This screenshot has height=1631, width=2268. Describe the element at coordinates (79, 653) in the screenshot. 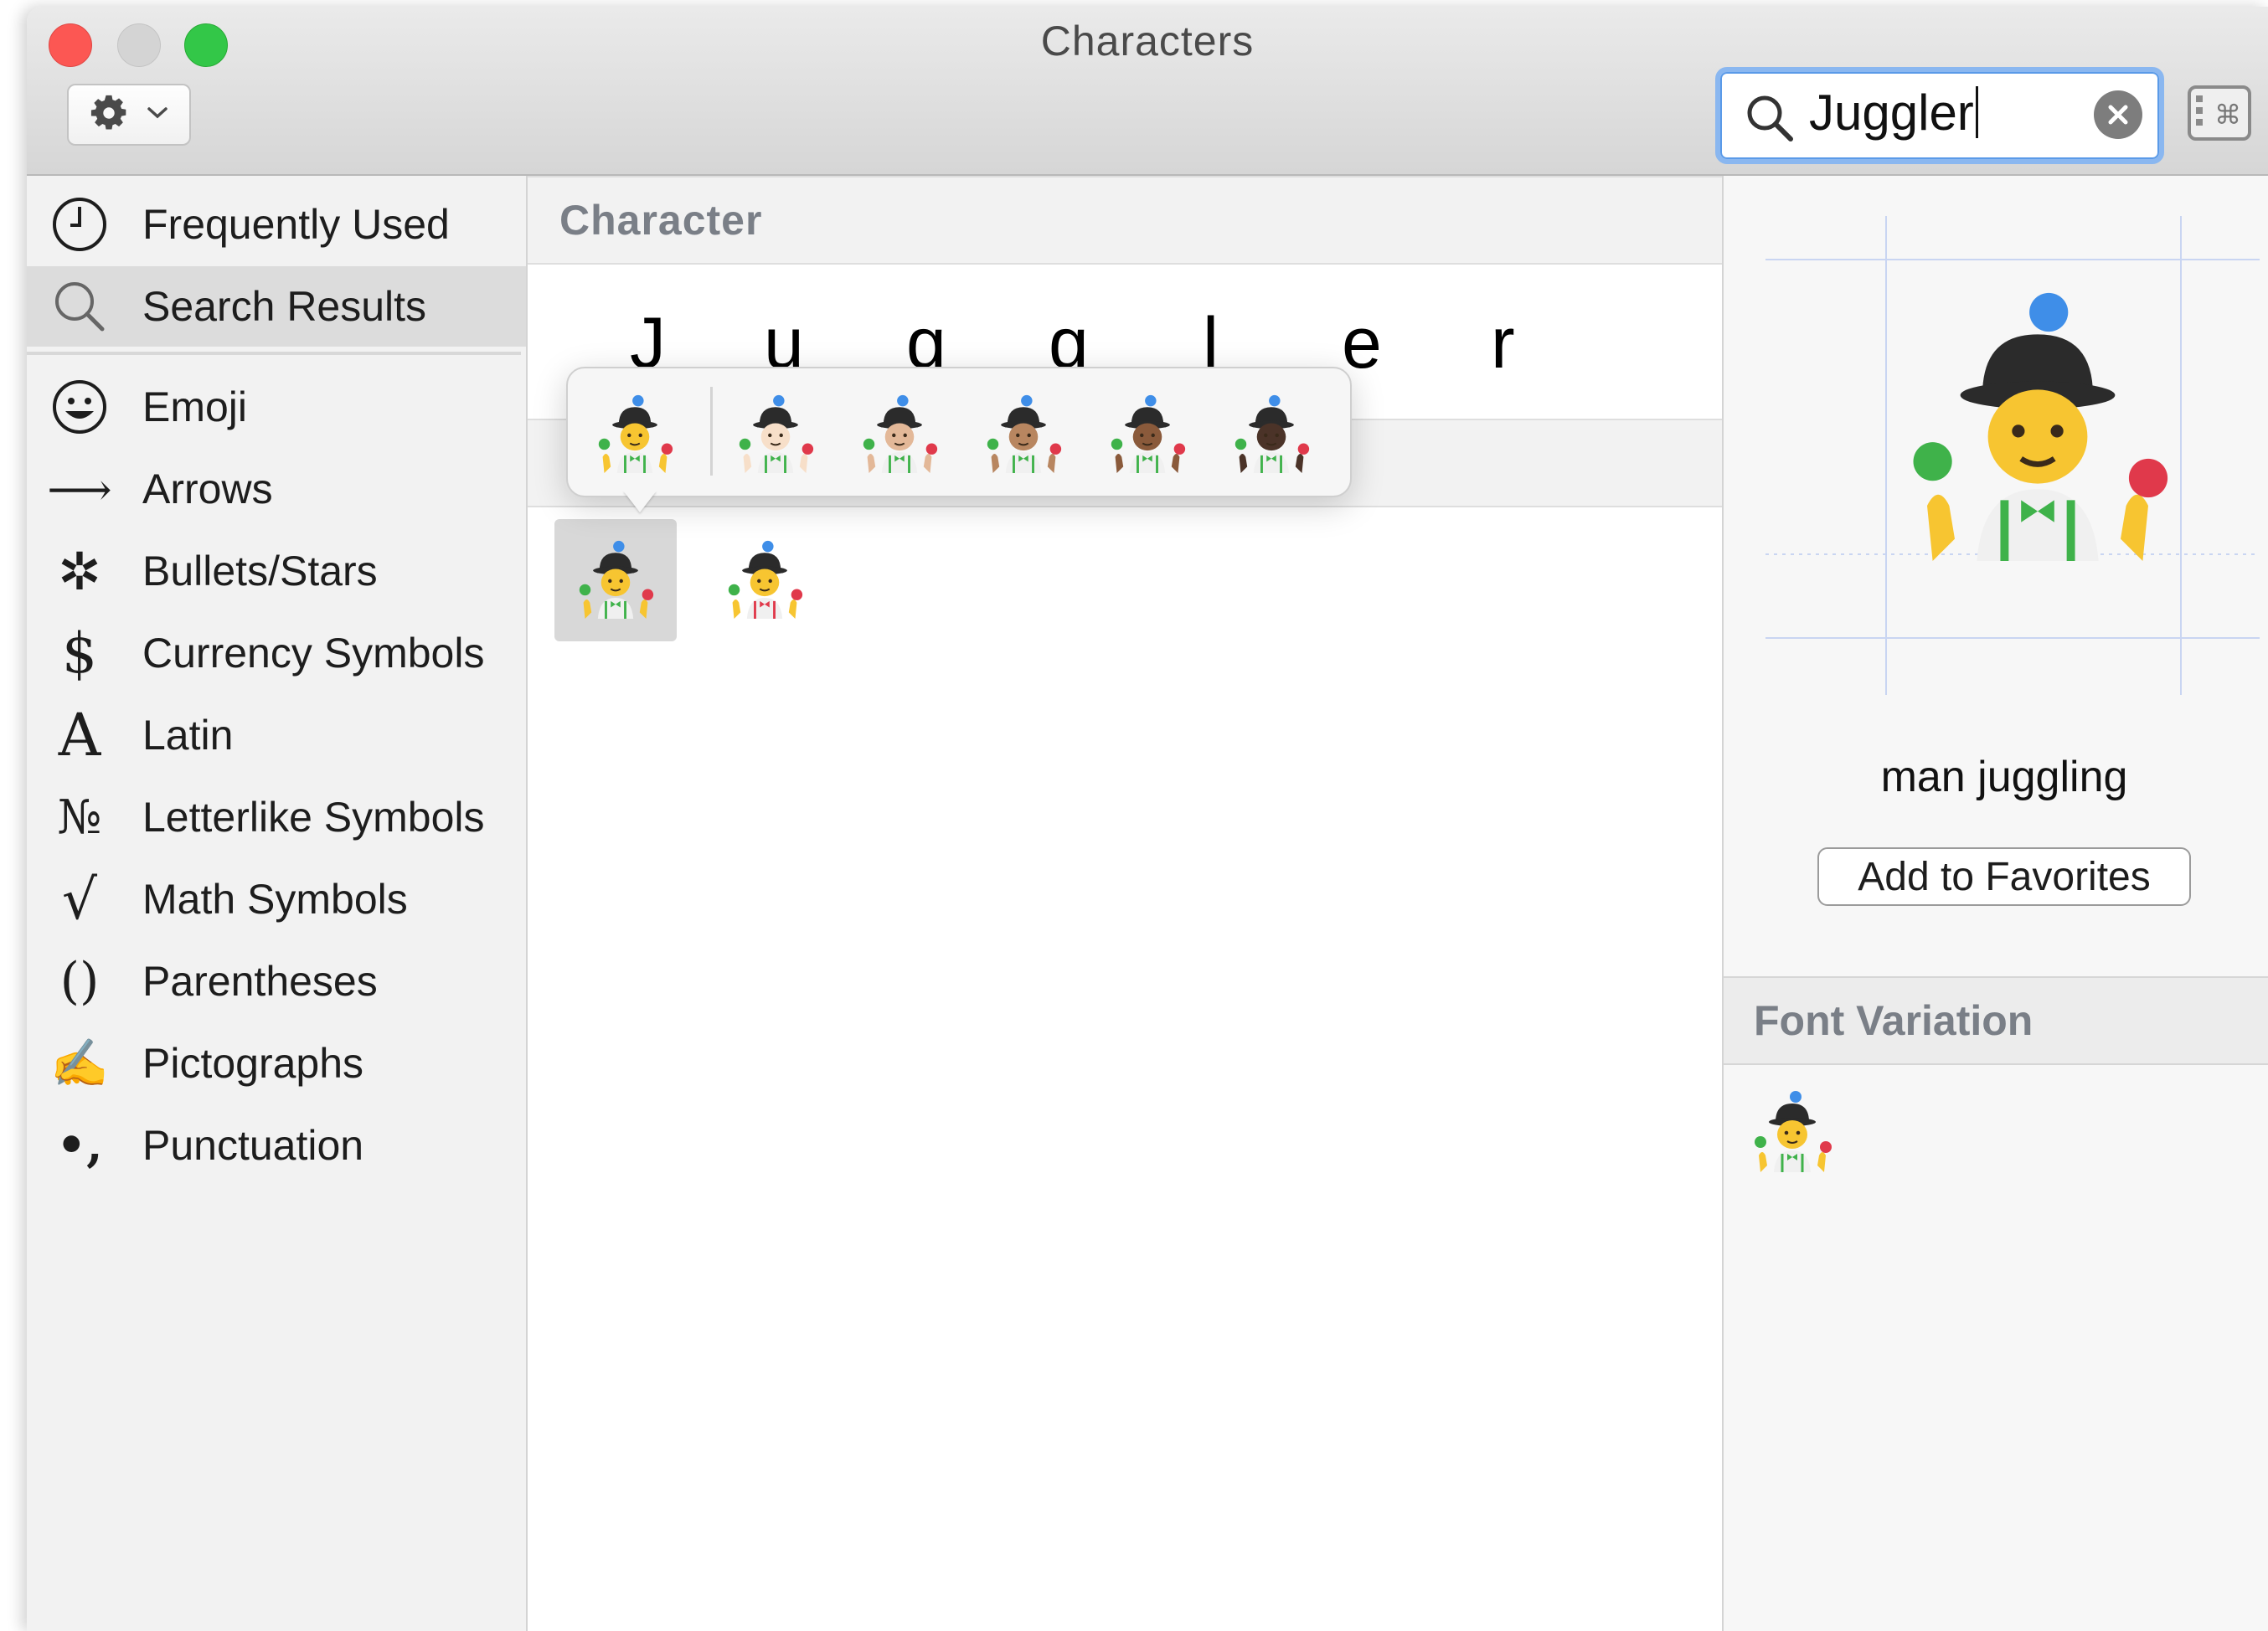

I see `dollar-icon: $` at that location.